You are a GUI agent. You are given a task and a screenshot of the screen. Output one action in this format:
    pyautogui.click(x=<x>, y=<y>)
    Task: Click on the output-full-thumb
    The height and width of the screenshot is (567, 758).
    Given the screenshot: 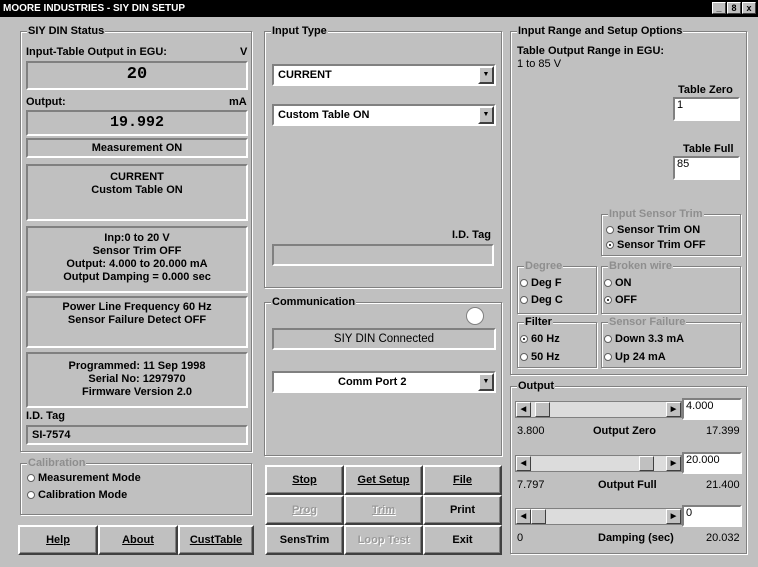 What is the action you would take?
    pyautogui.click(x=646, y=463)
    